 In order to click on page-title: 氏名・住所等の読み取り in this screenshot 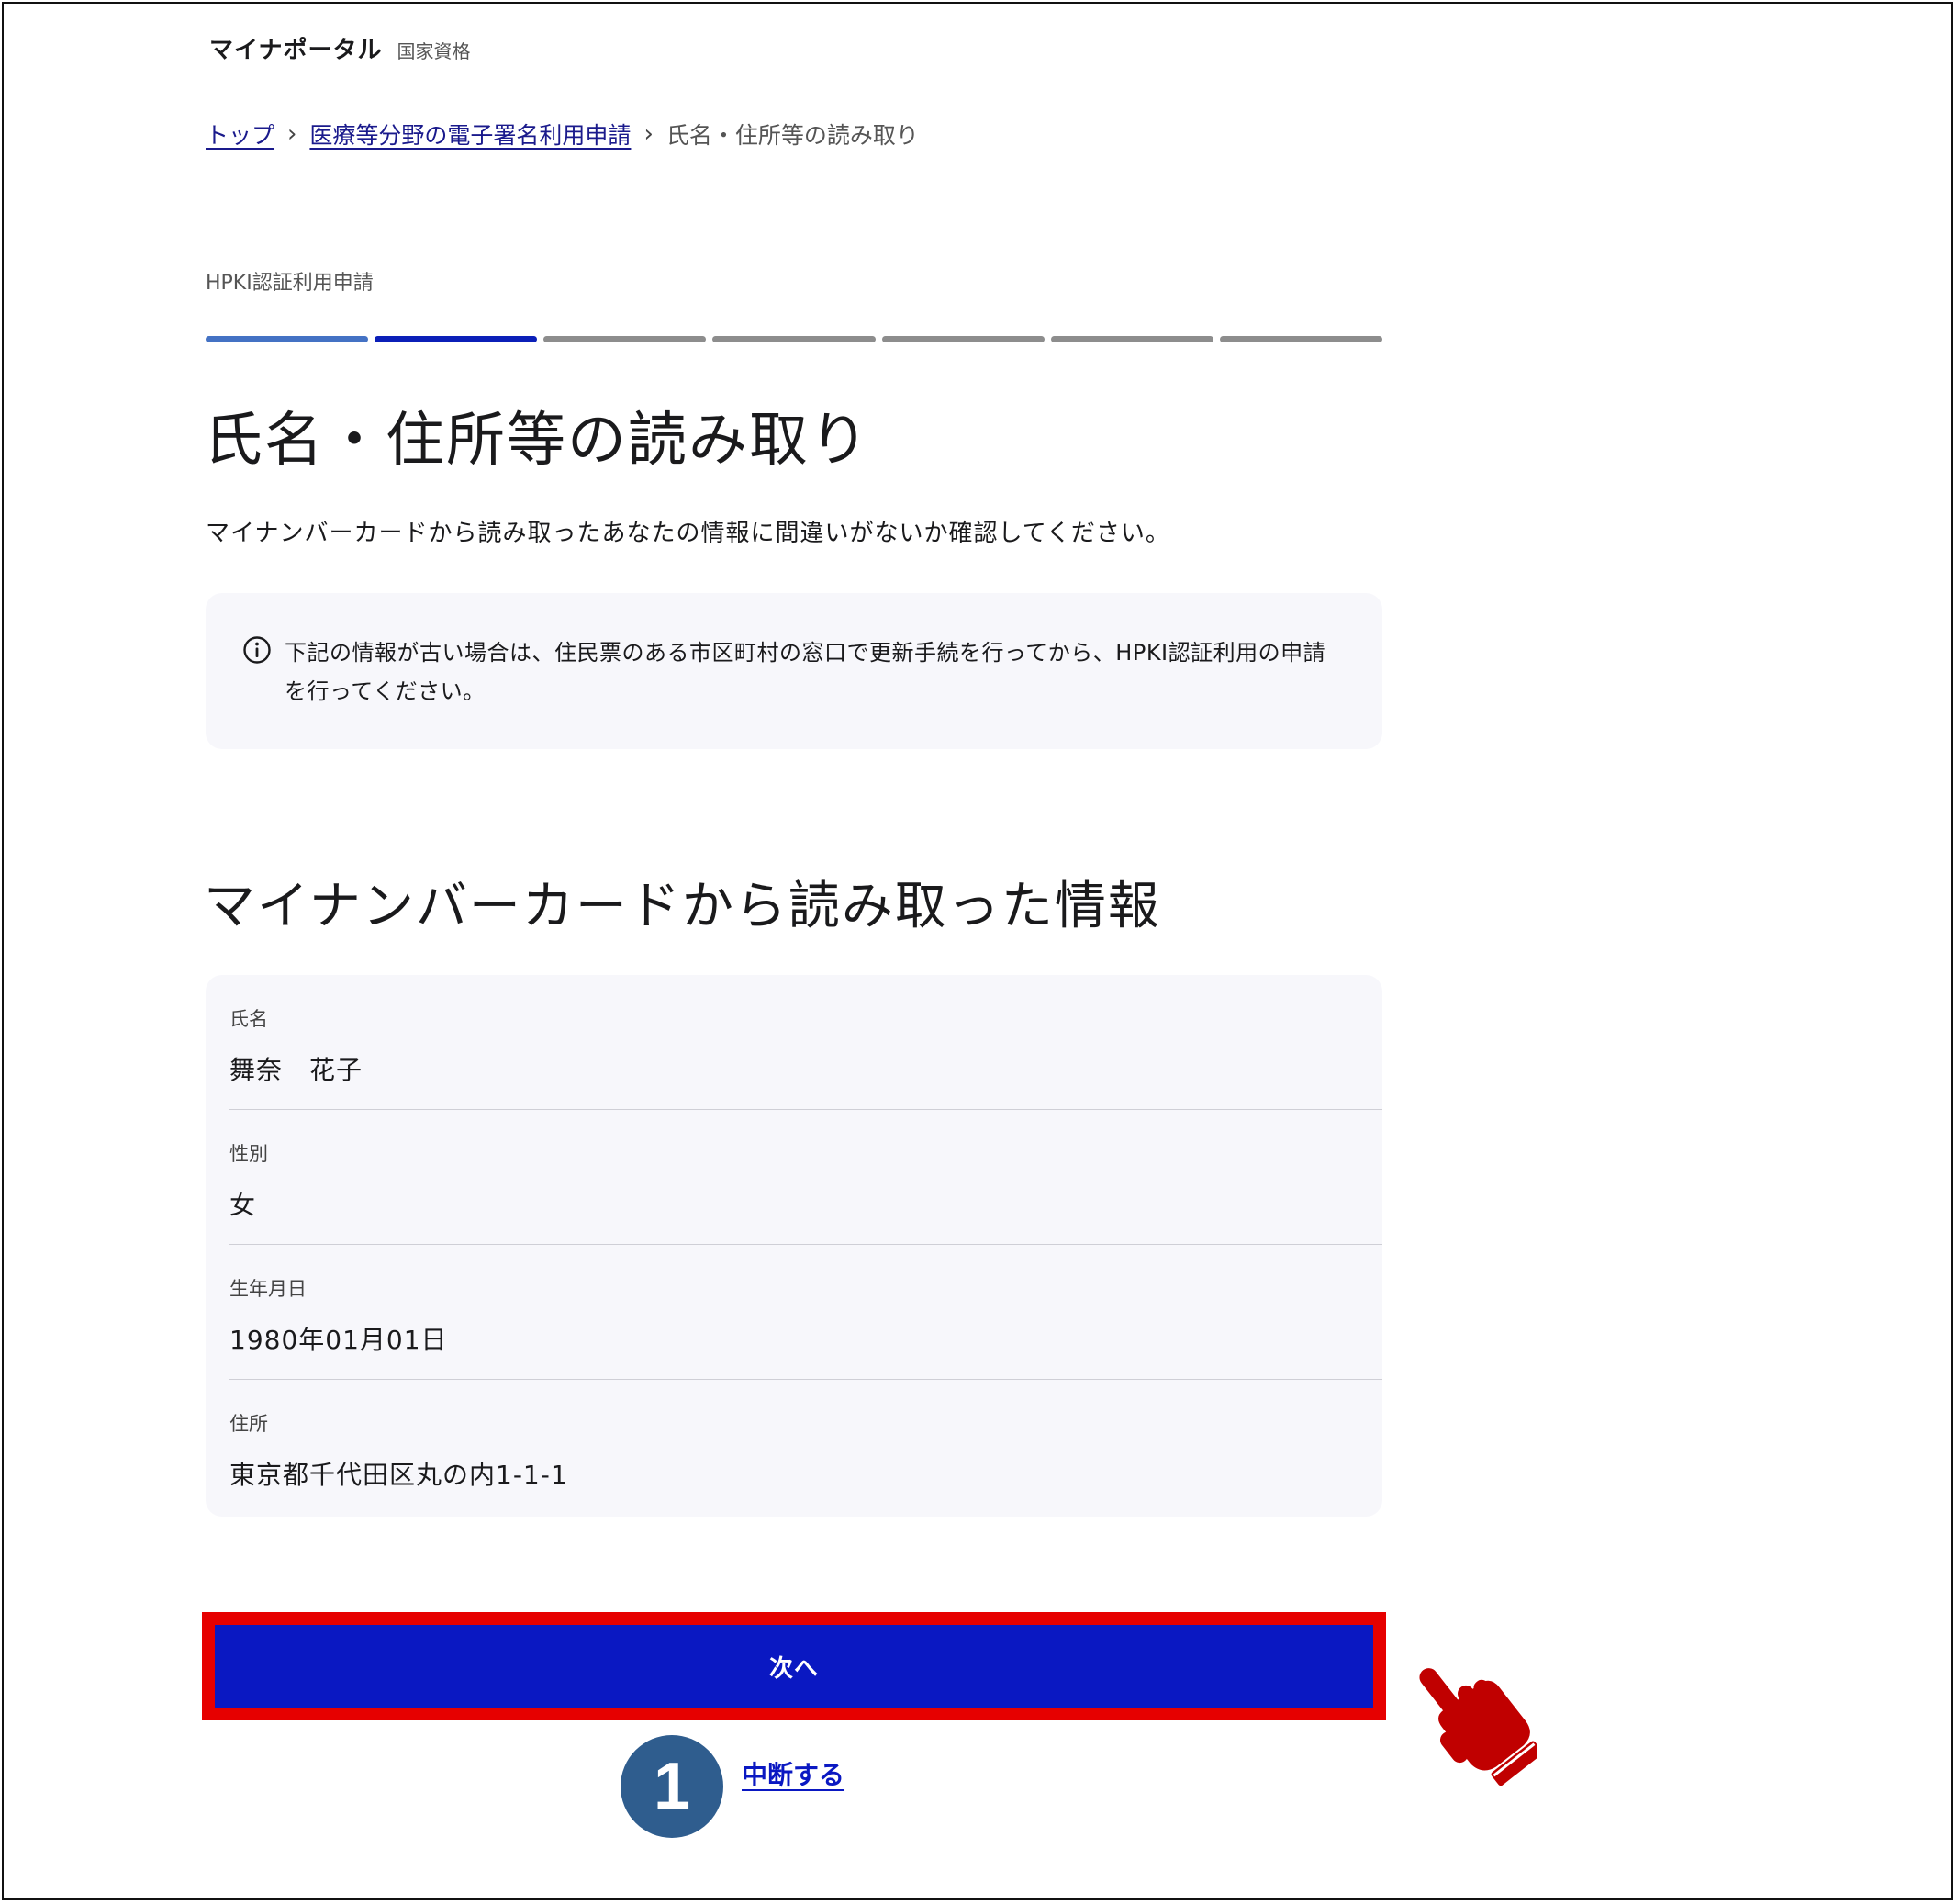, I will do `click(537, 441)`.